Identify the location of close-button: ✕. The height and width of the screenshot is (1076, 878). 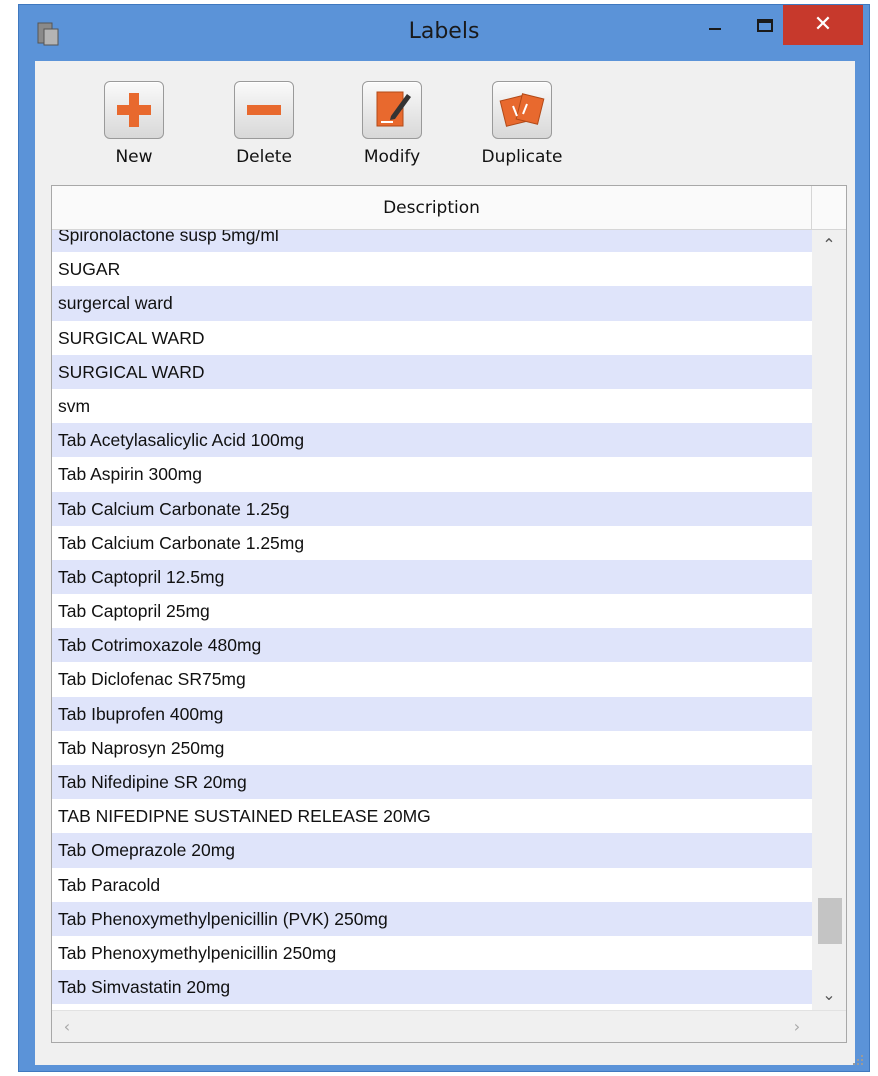
(823, 25).